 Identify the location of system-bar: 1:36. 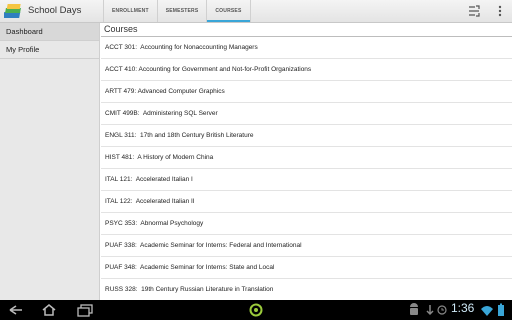
(256, 310).